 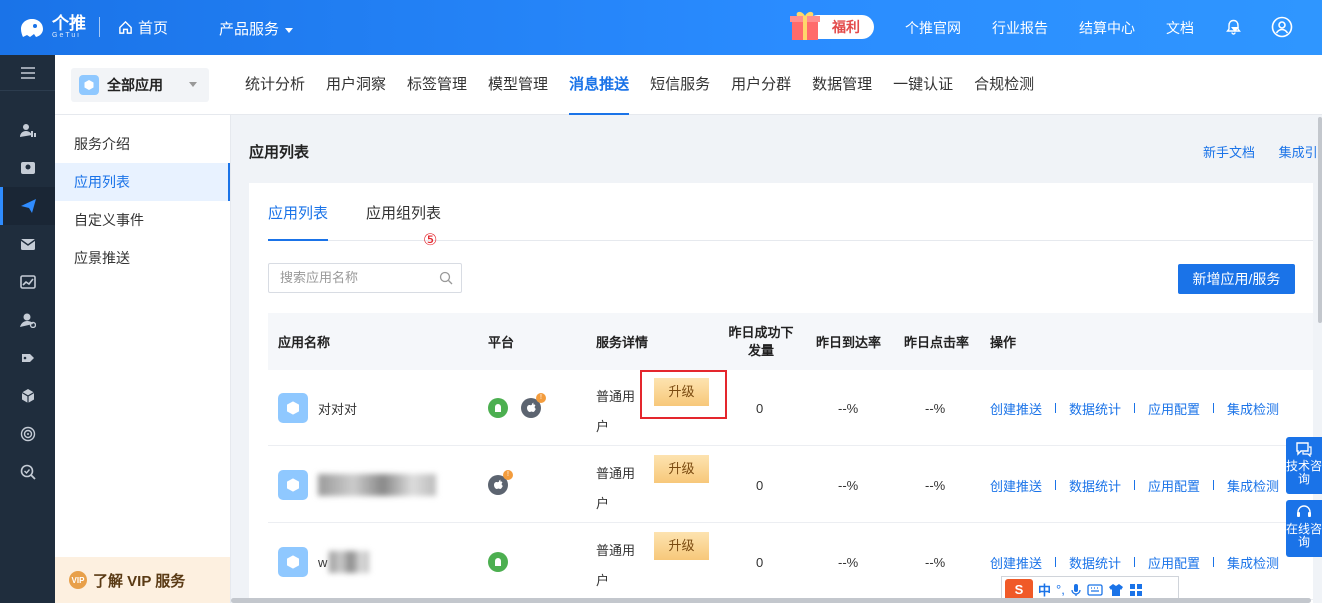 What do you see at coordinates (1229, 152) in the screenshot?
I see `help-link-beginner-docs: 新手文档` at bounding box center [1229, 152].